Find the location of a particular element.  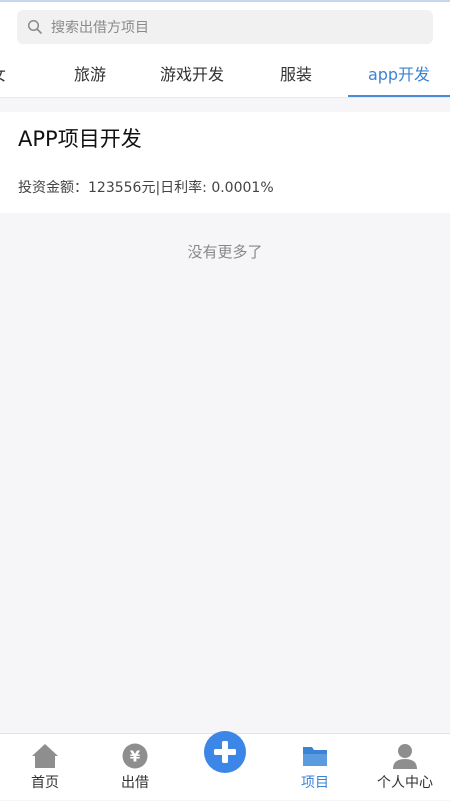

nav-lend: ¥ 出借 is located at coordinates (135, 767).